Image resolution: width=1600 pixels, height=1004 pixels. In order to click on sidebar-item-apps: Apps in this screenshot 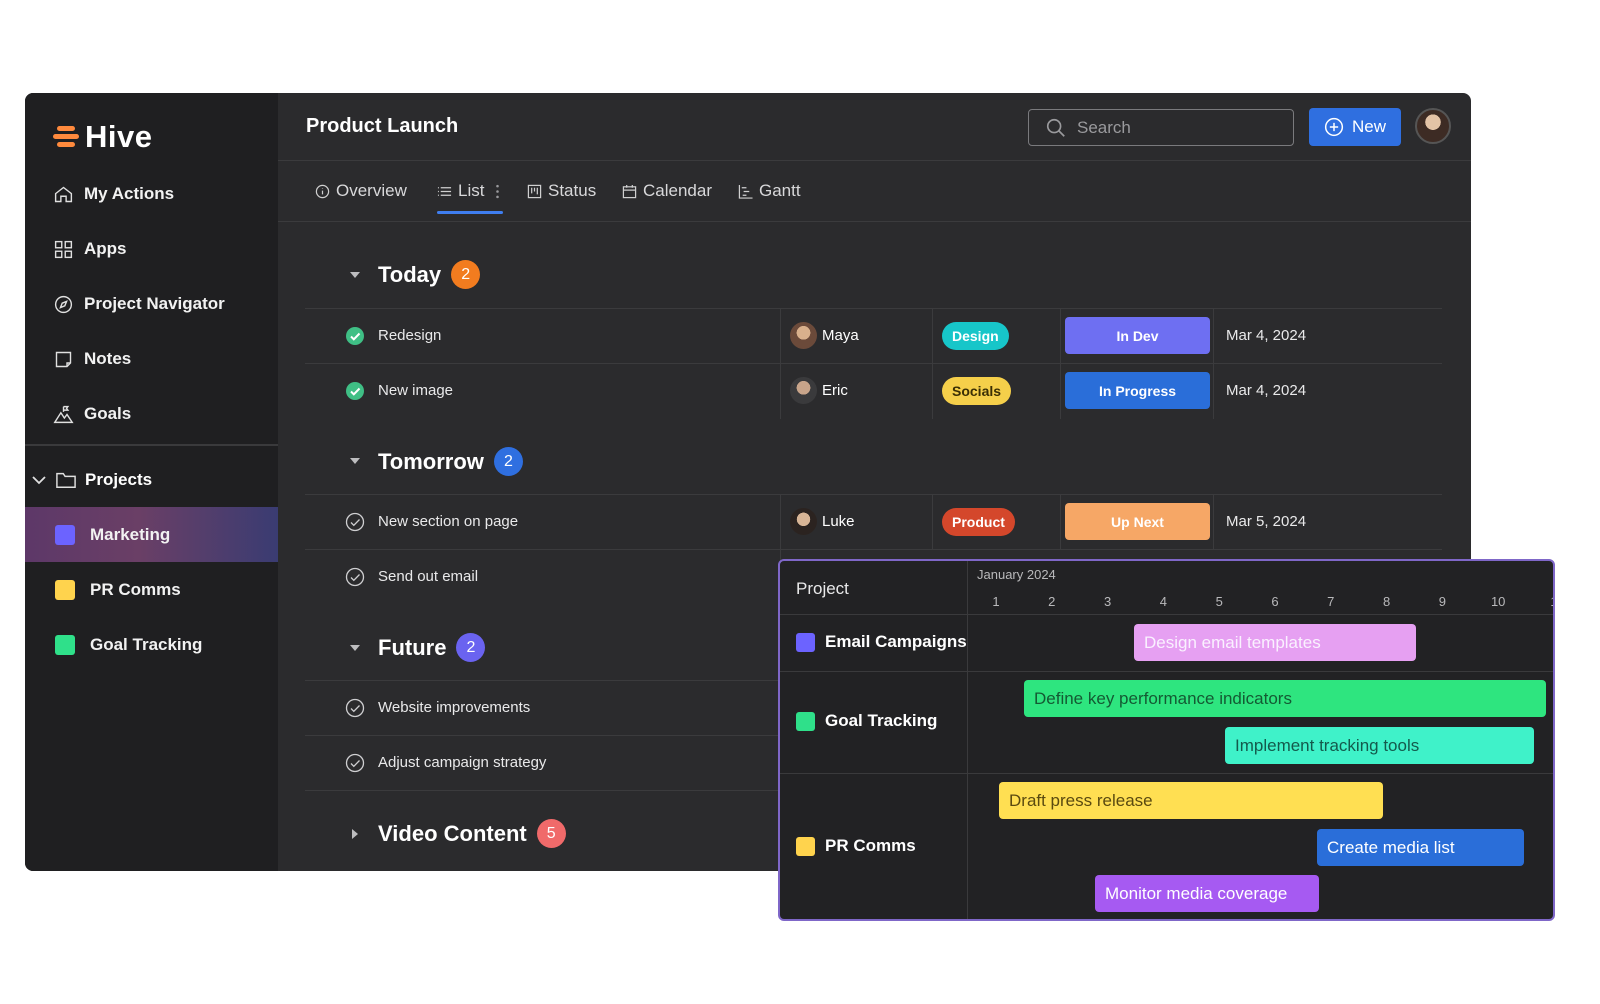, I will do `click(90, 249)`.